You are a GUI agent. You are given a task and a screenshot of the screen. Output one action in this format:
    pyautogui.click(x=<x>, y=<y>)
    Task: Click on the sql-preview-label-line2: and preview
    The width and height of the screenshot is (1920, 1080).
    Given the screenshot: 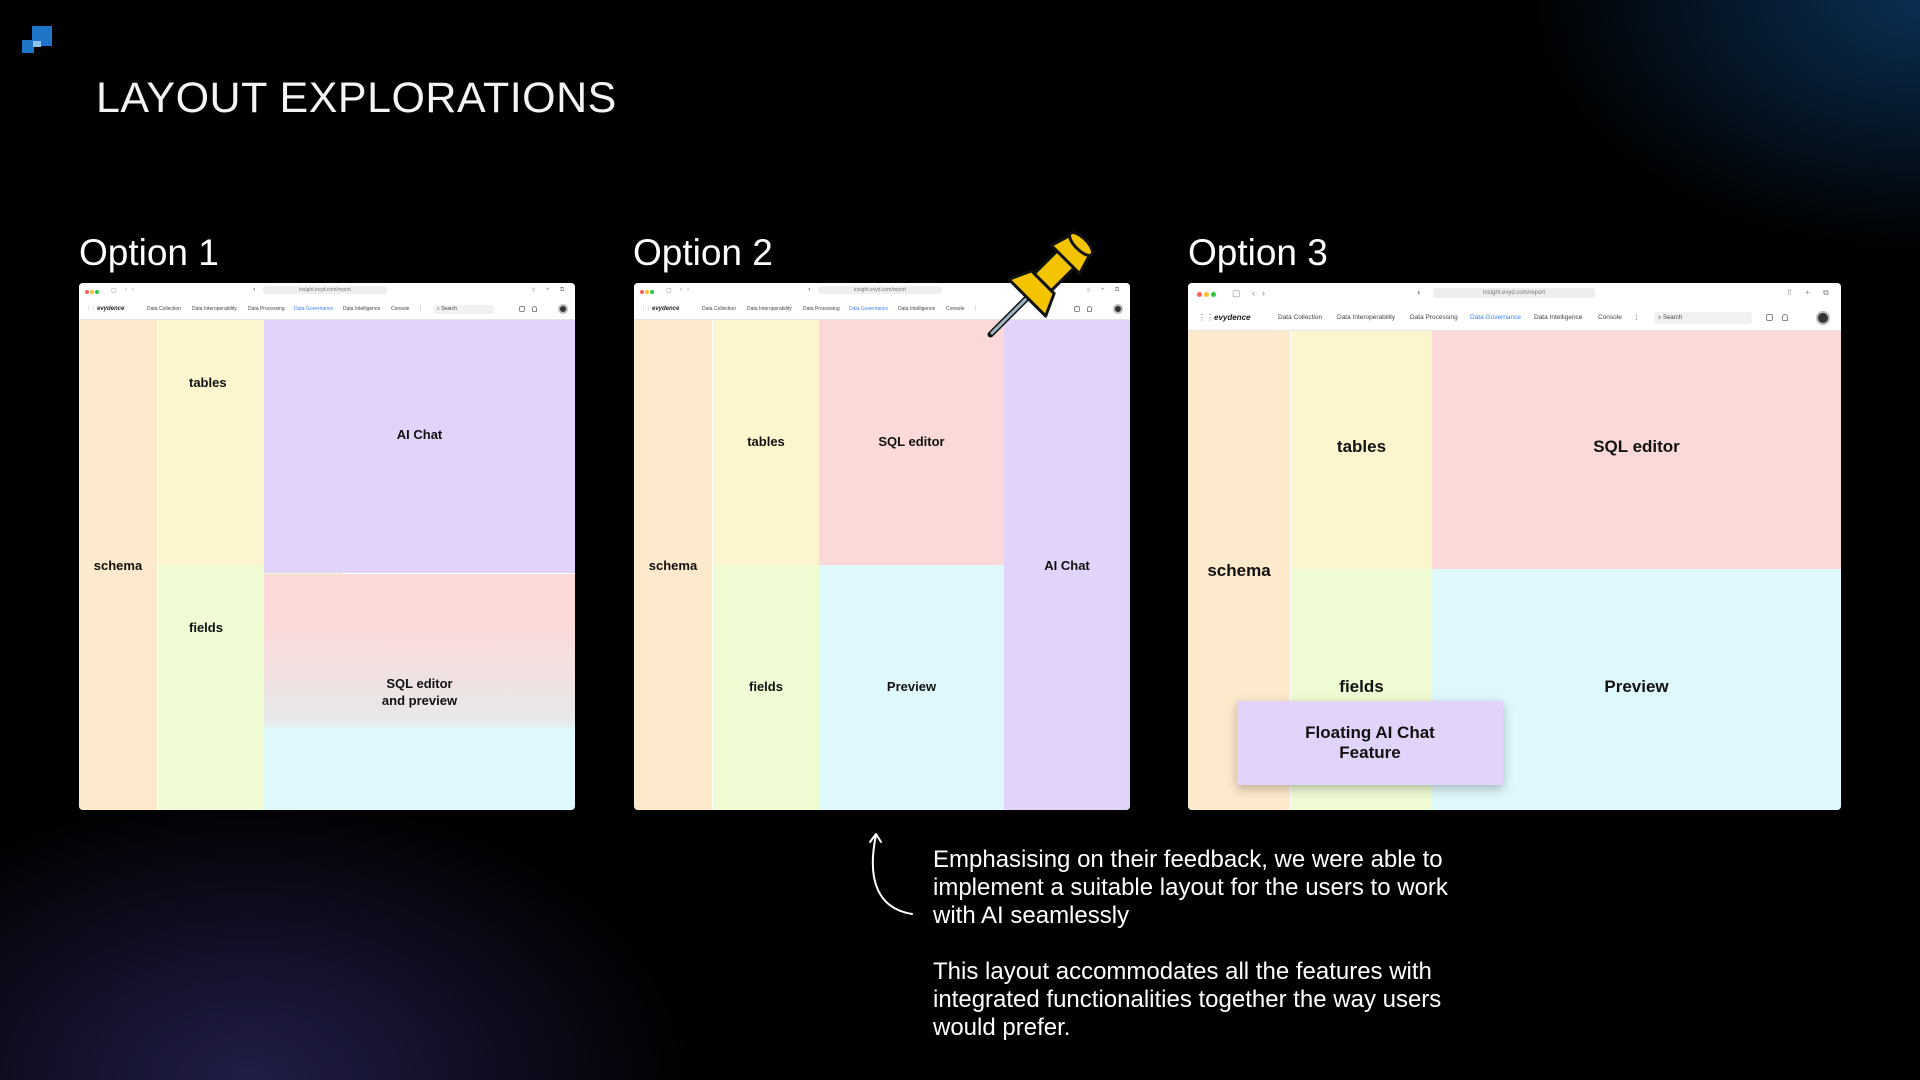 What is the action you would take?
    pyautogui.click(x=419, y=700)
    